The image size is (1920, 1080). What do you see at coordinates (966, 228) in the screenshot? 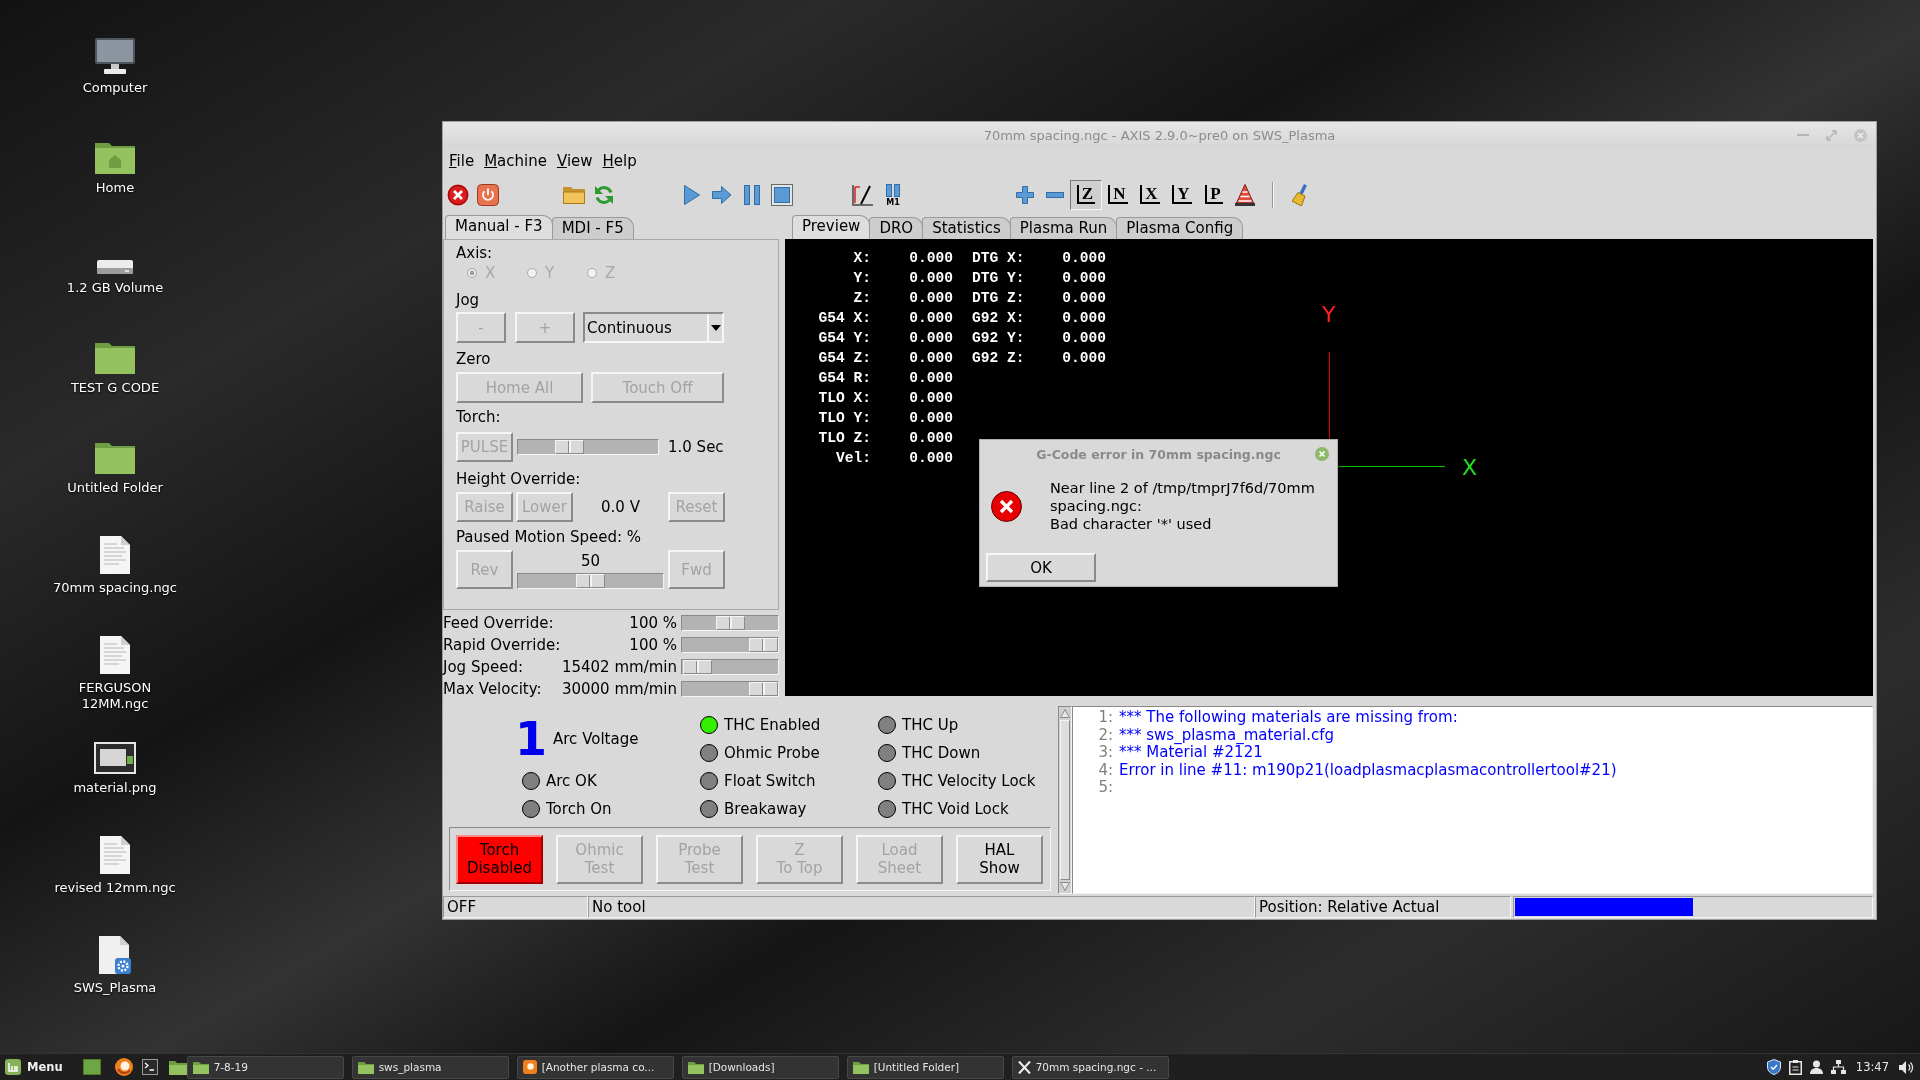
I see `tab: Statistics` at bounding box center [966, 228].